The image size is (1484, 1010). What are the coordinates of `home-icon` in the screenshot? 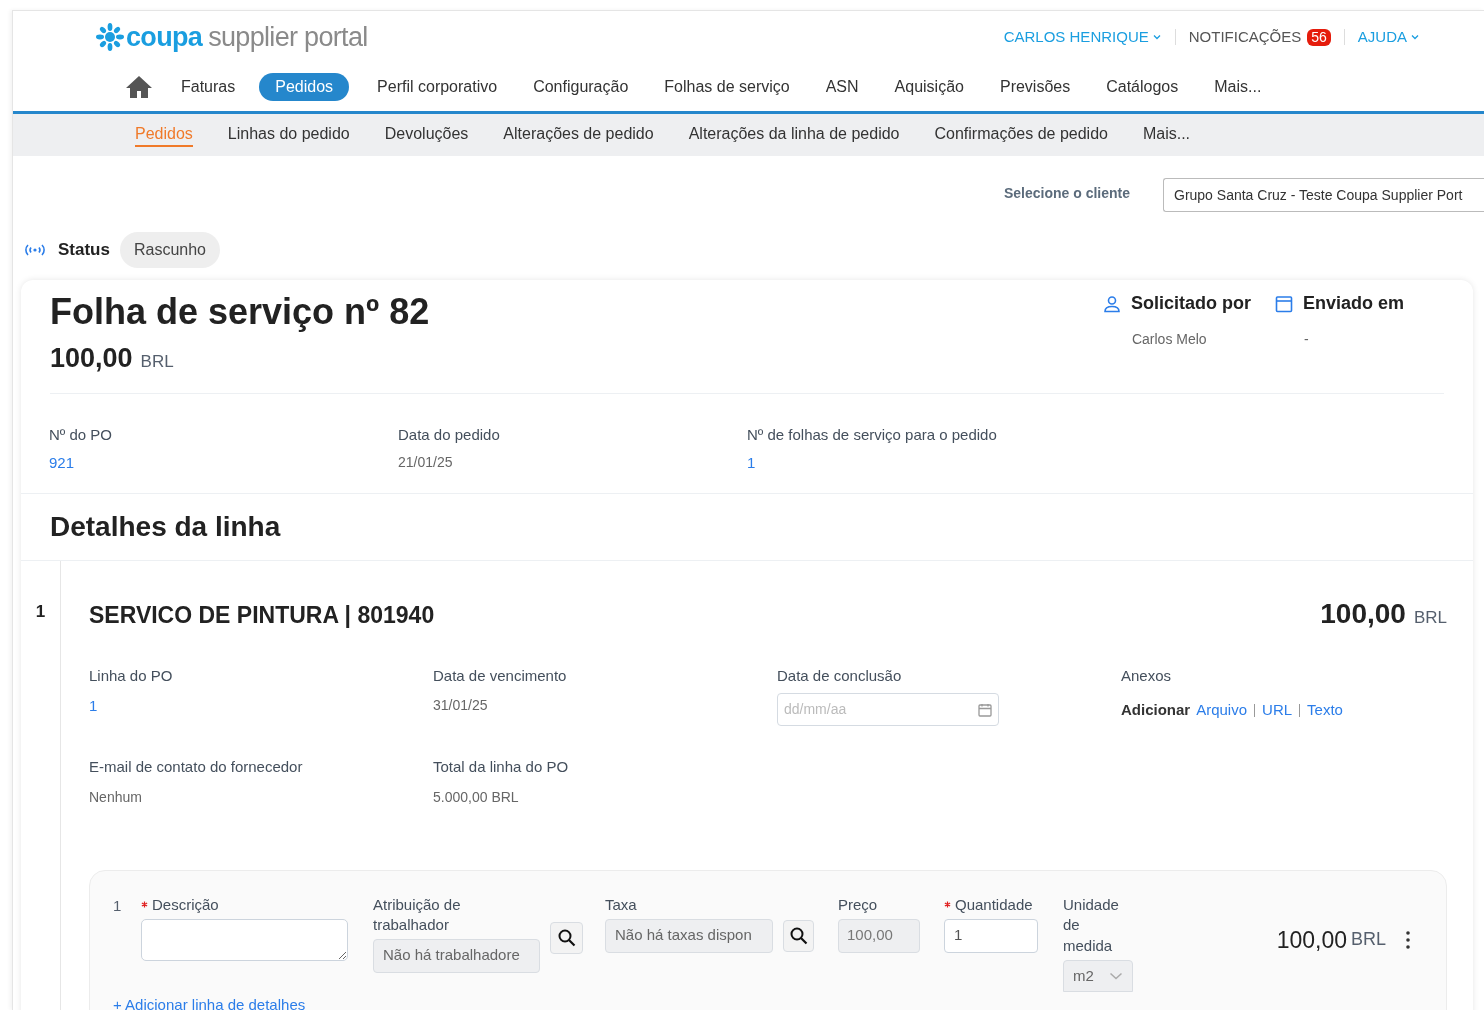 It's located at (139, 87).